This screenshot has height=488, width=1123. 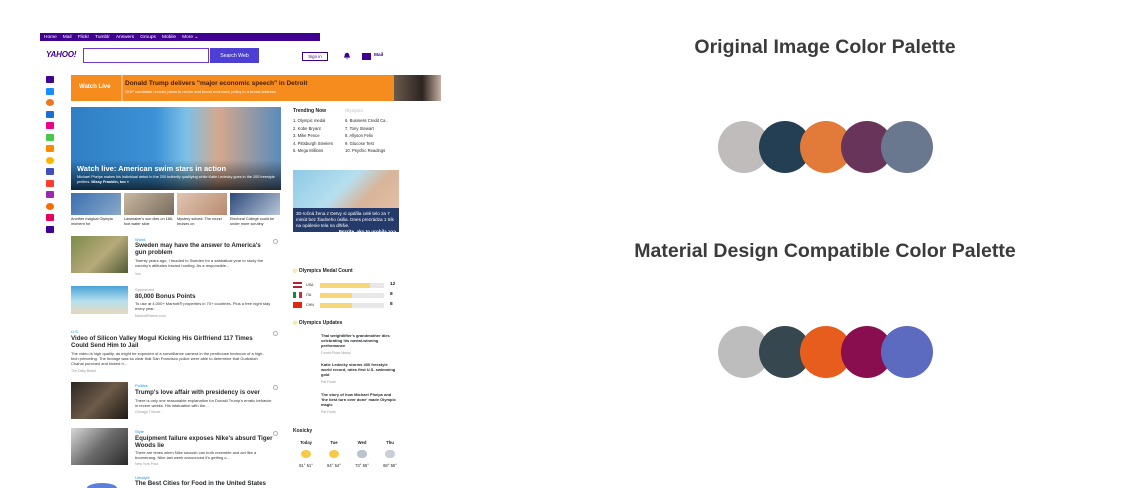 I want to click on medal-count-title: ◎ Olympics Medal Count, so click(x=346, y=271).